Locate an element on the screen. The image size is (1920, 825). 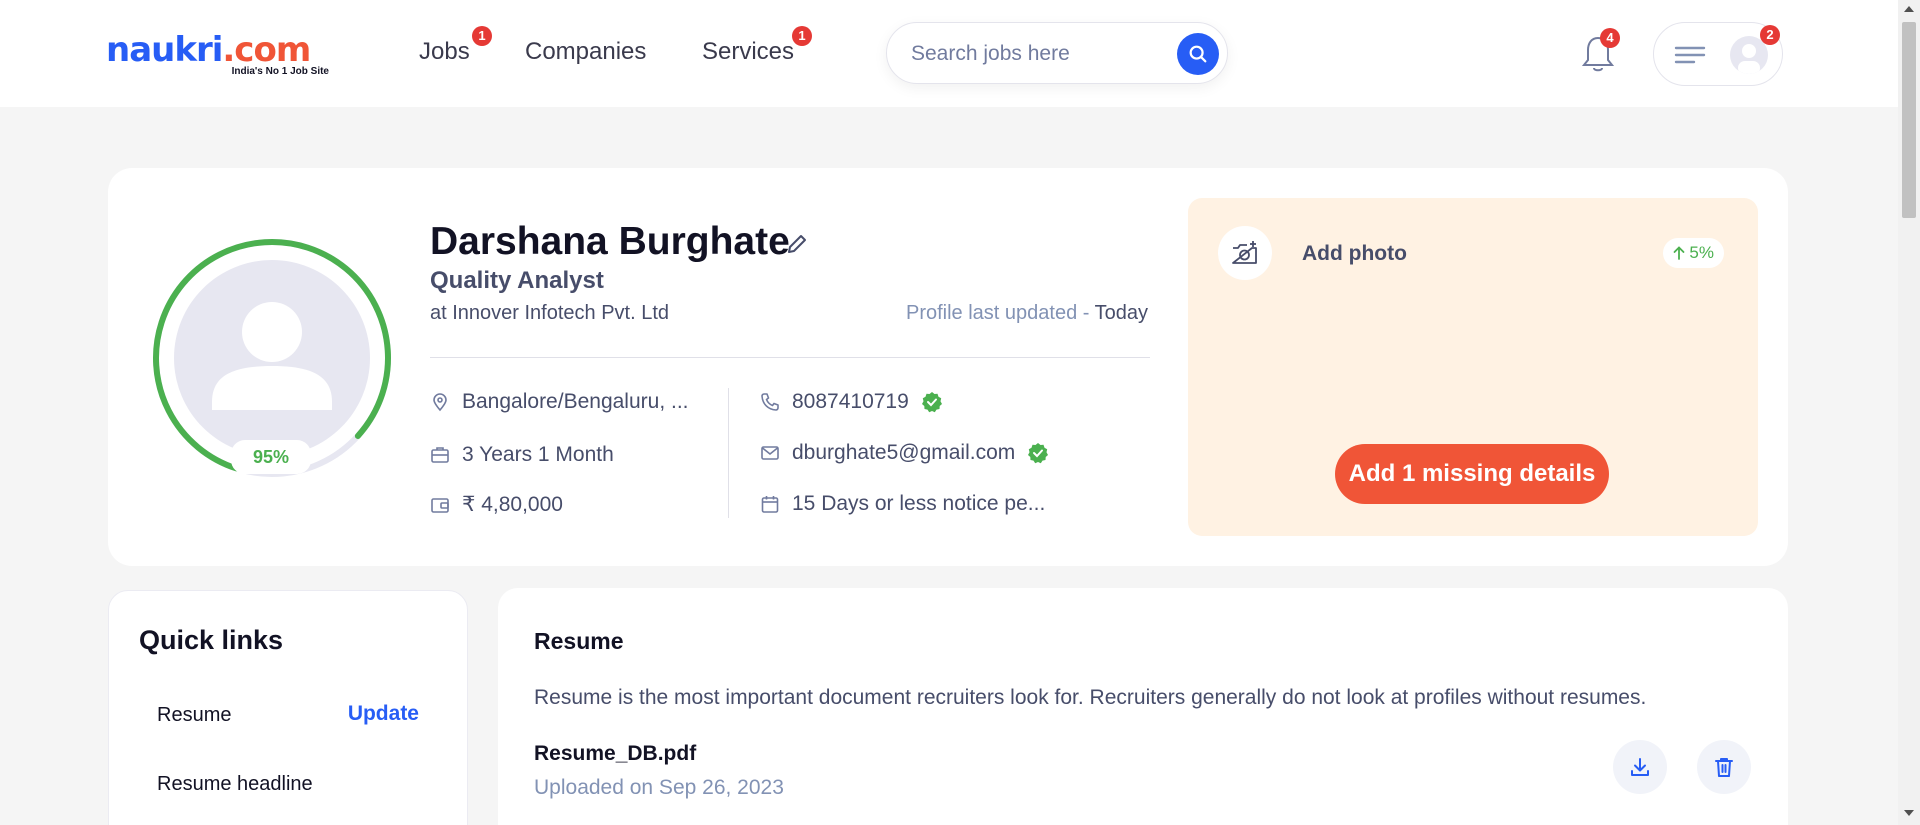
logo-text: naukri is located at coordinates (164, 50).